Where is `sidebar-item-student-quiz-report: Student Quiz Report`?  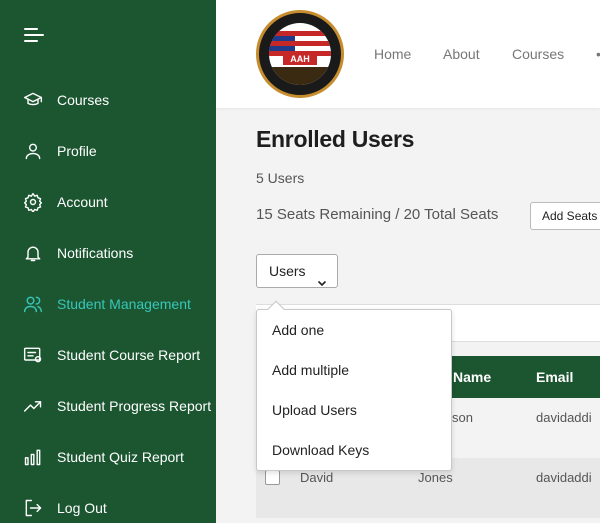 sidebar-item-student-quiz-report: Student Quiz Report is located at coordinates (108, 457).